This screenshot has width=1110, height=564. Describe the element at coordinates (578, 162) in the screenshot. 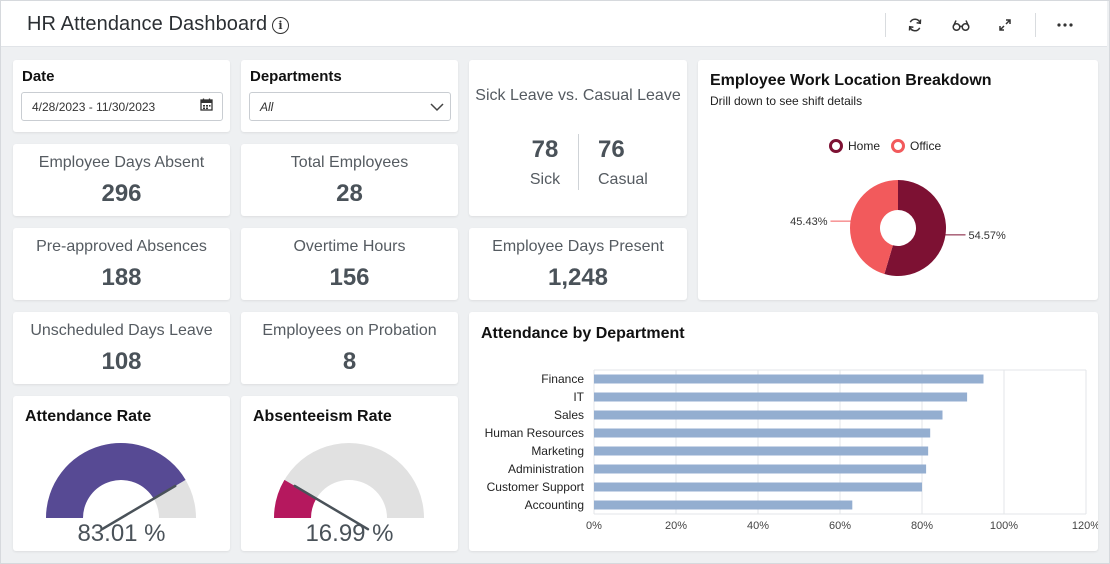

I see `sick-casual-divider` at that location.